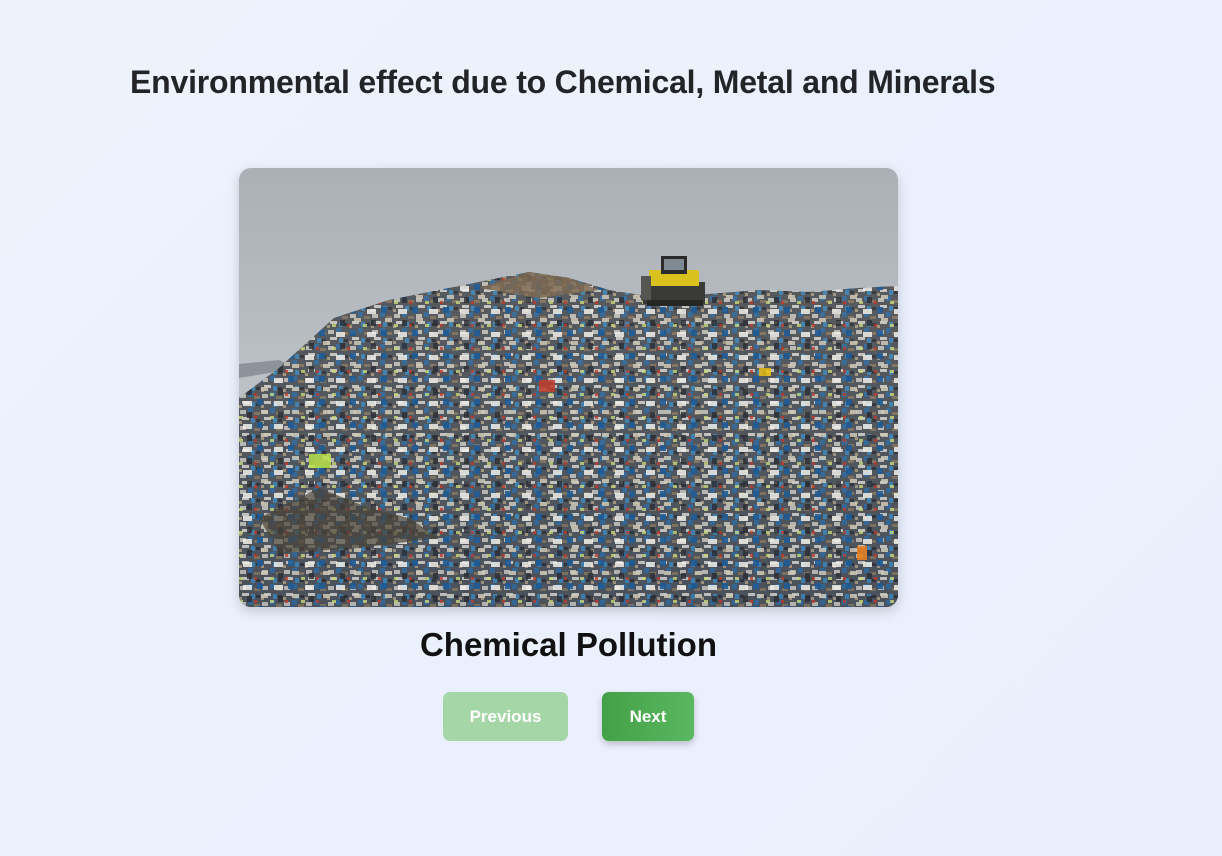 This screenshot has width=1222, height=856. What do you see at coordinates (568, 644) in the screenshot?
I see `slide-caption: Chemical Pollution` at bounding box center [568, 644].